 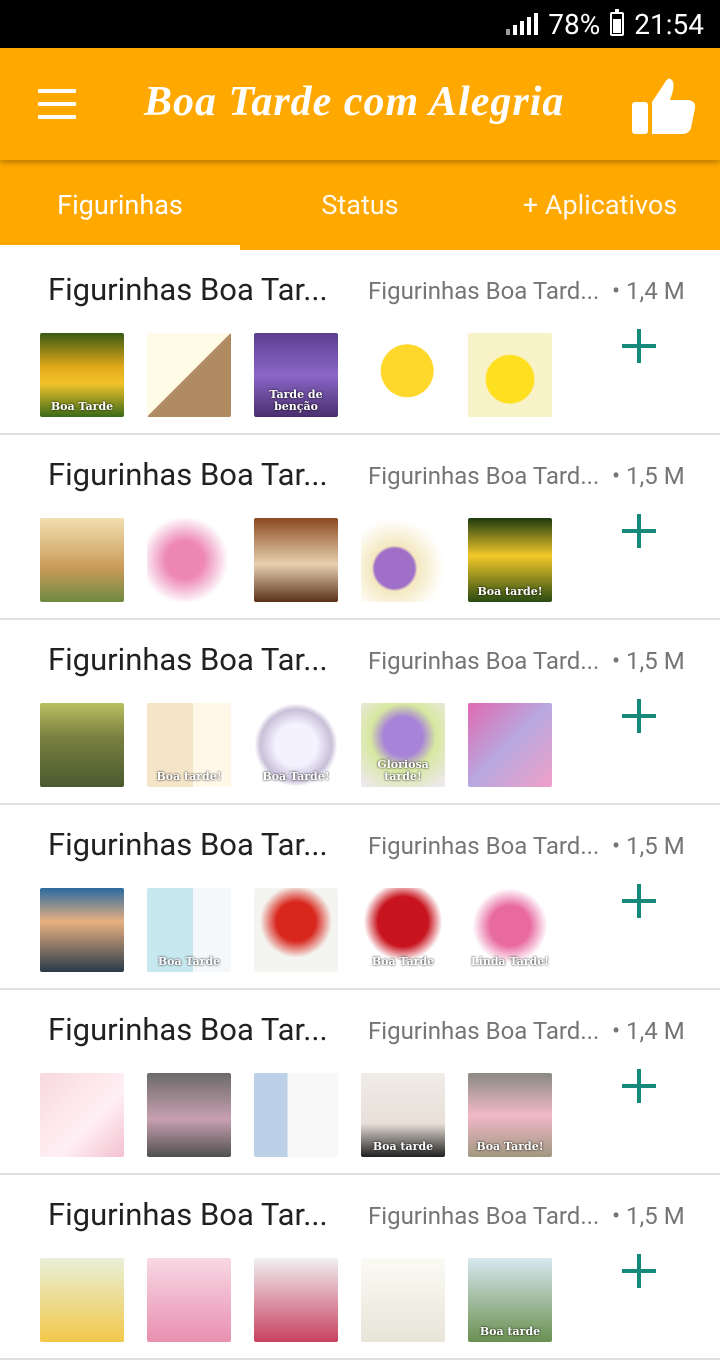 What do you see at coordinates (510, 961) in the screenshot?
I see `sticker-caption: Linda Tarde!` at bounding box center [510, 961].